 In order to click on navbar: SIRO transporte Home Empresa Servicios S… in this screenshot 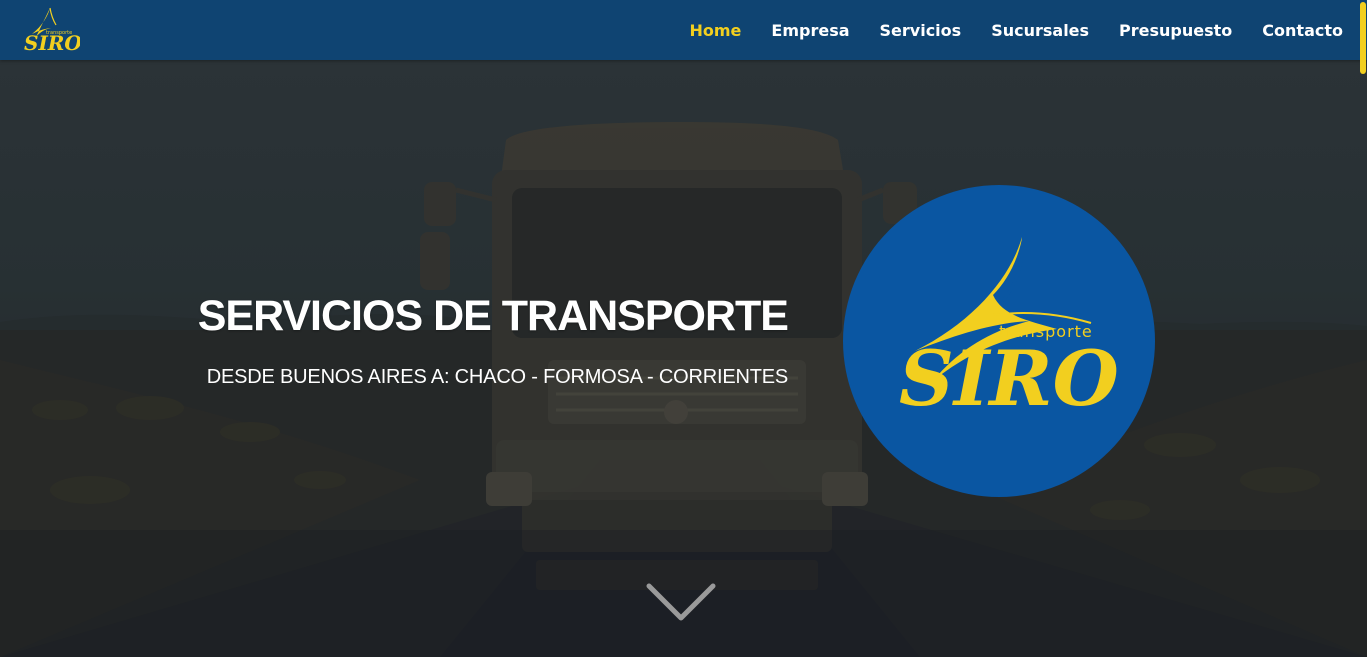, I will do `click(683, 30)`.